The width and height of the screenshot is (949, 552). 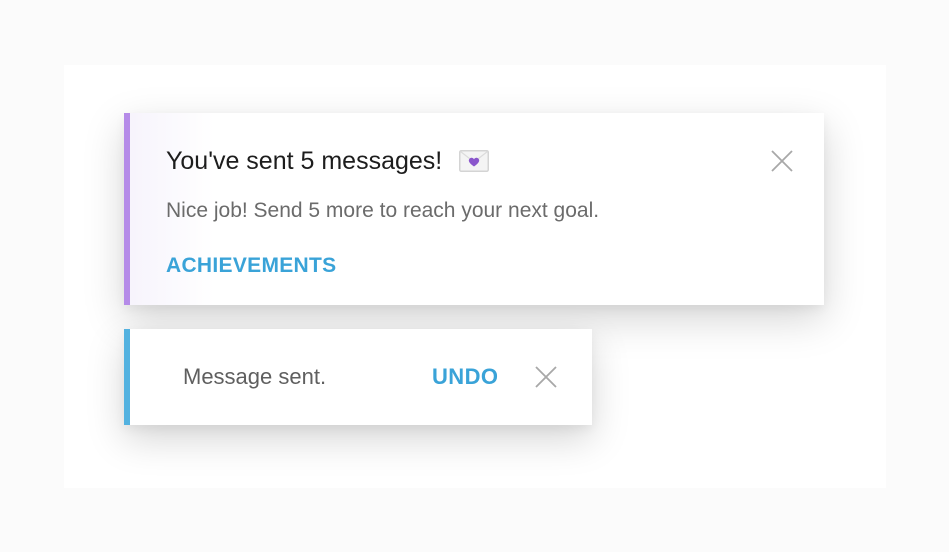 I want to click on envelope-heart-icon, so click(x=474, y=161).